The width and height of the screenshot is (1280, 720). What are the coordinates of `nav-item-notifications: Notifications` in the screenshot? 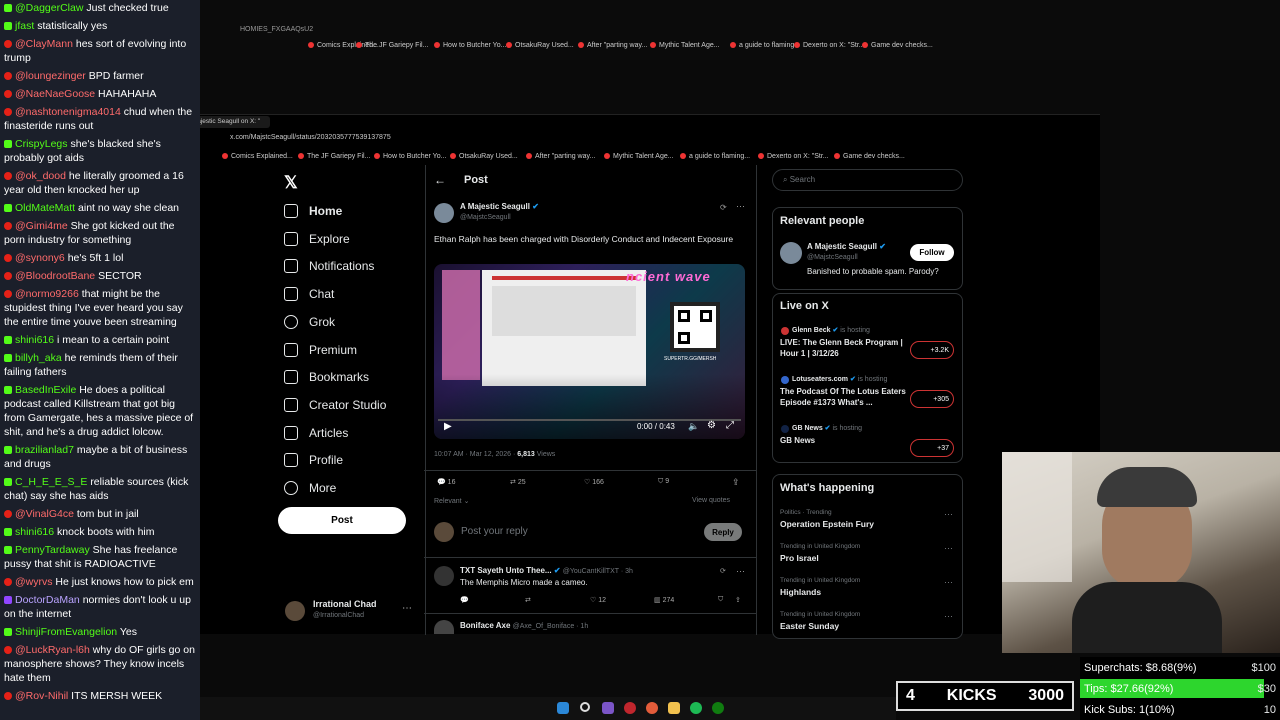 It's located at (329, 266).